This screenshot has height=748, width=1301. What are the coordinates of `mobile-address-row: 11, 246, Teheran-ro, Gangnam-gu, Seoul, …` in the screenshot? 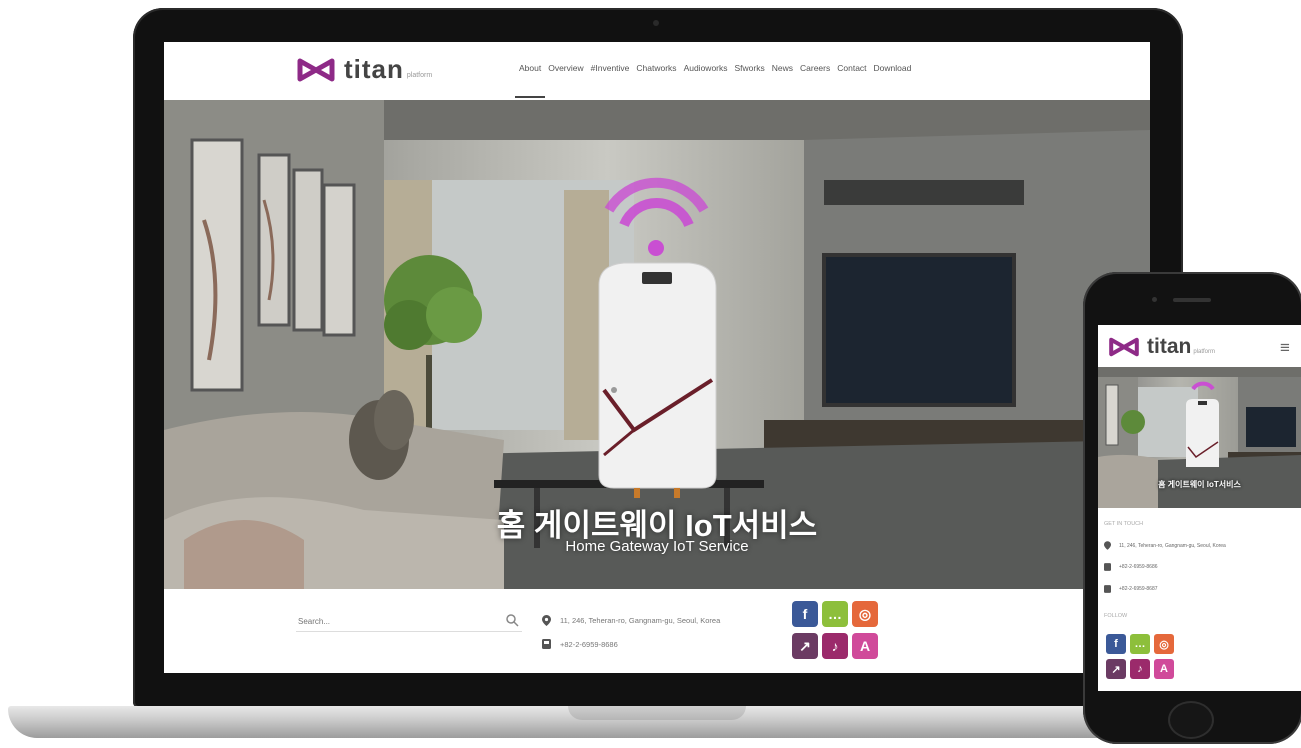 It's located at (1165, 545).